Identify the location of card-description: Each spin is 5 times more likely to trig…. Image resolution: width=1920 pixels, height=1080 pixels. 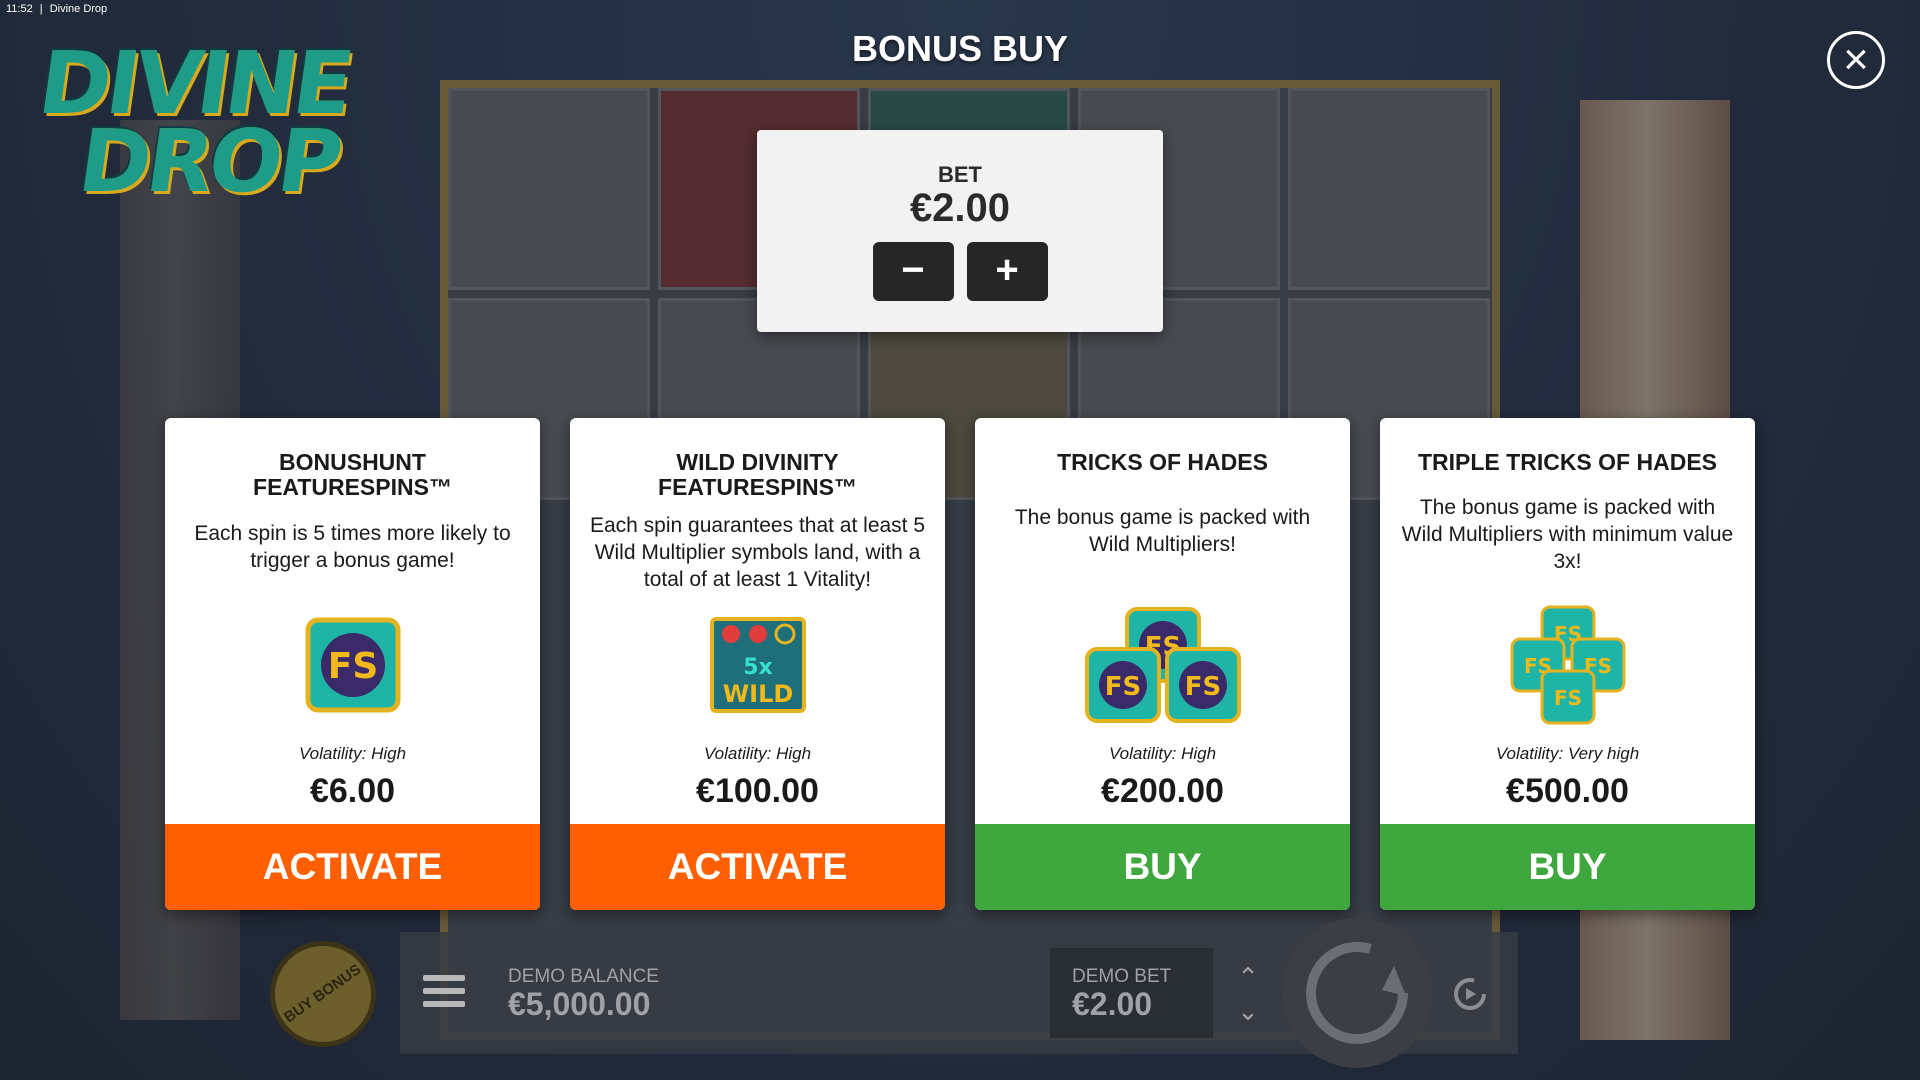
(352, 547).